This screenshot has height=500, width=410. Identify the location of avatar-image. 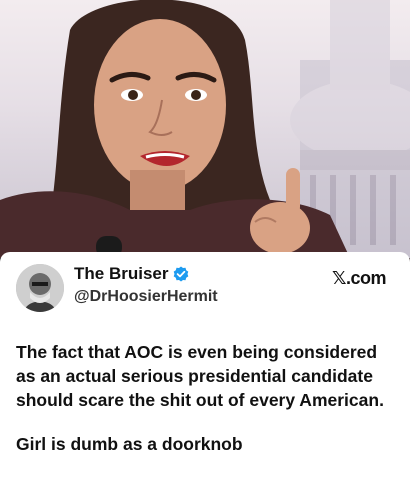
(40, 288).